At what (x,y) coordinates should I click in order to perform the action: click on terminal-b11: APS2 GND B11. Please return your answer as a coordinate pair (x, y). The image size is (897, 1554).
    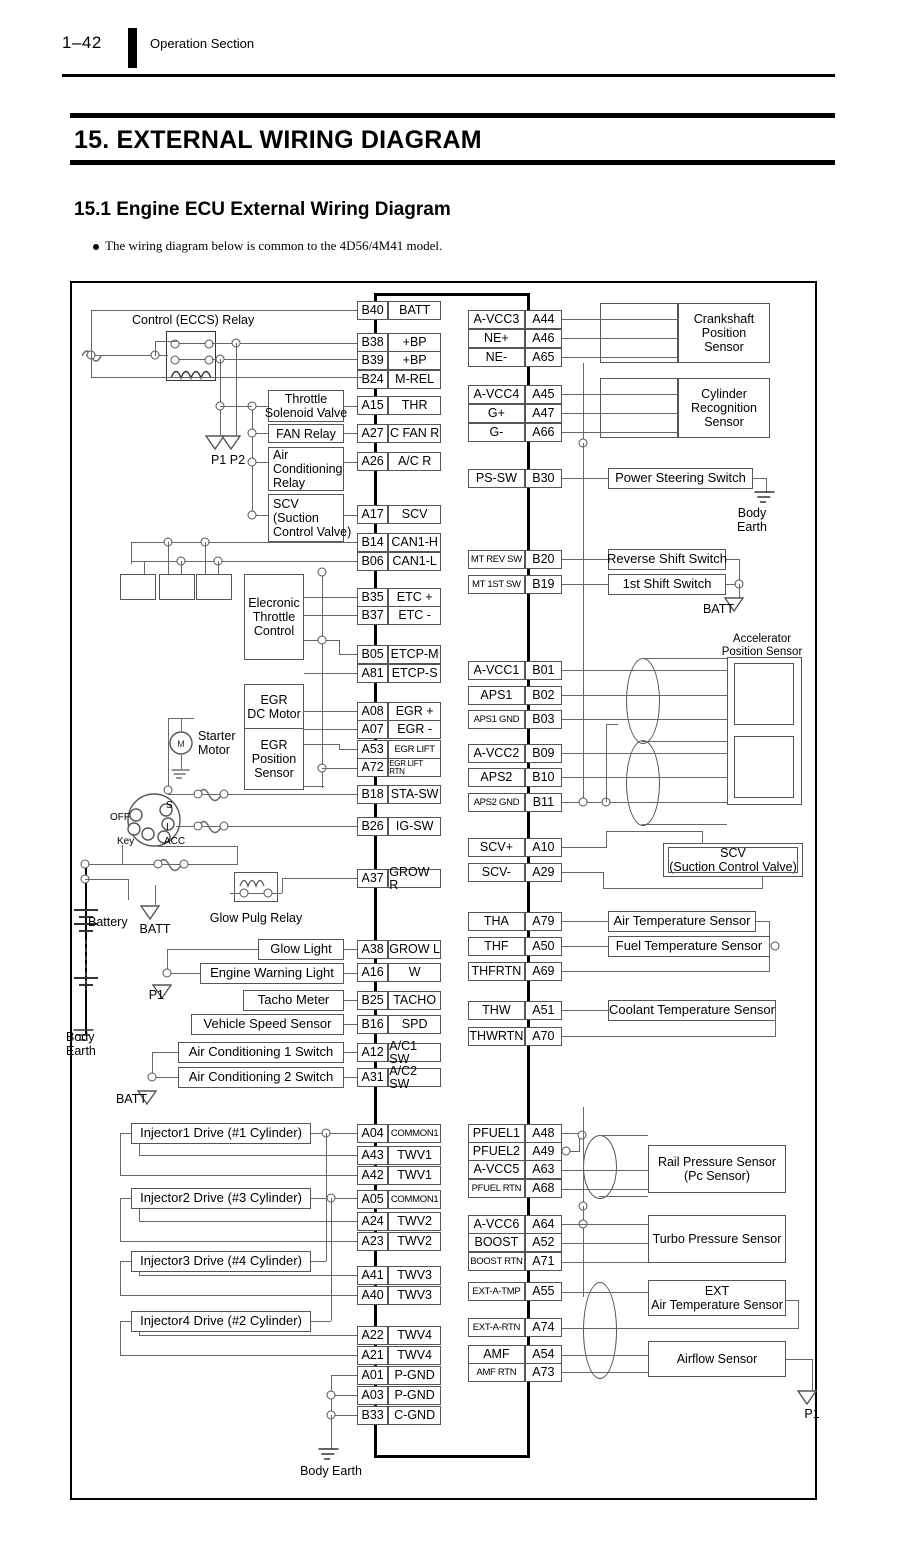
    Looking at the image, I should click on (515, 802).